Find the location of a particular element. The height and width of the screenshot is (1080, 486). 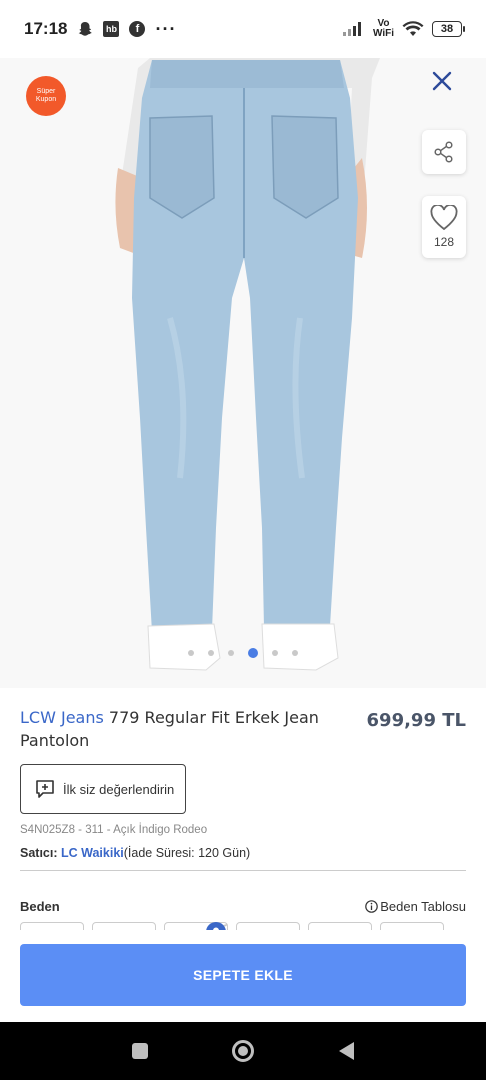

brand-link: LCW Jeans is located at coordinates (62, 717).